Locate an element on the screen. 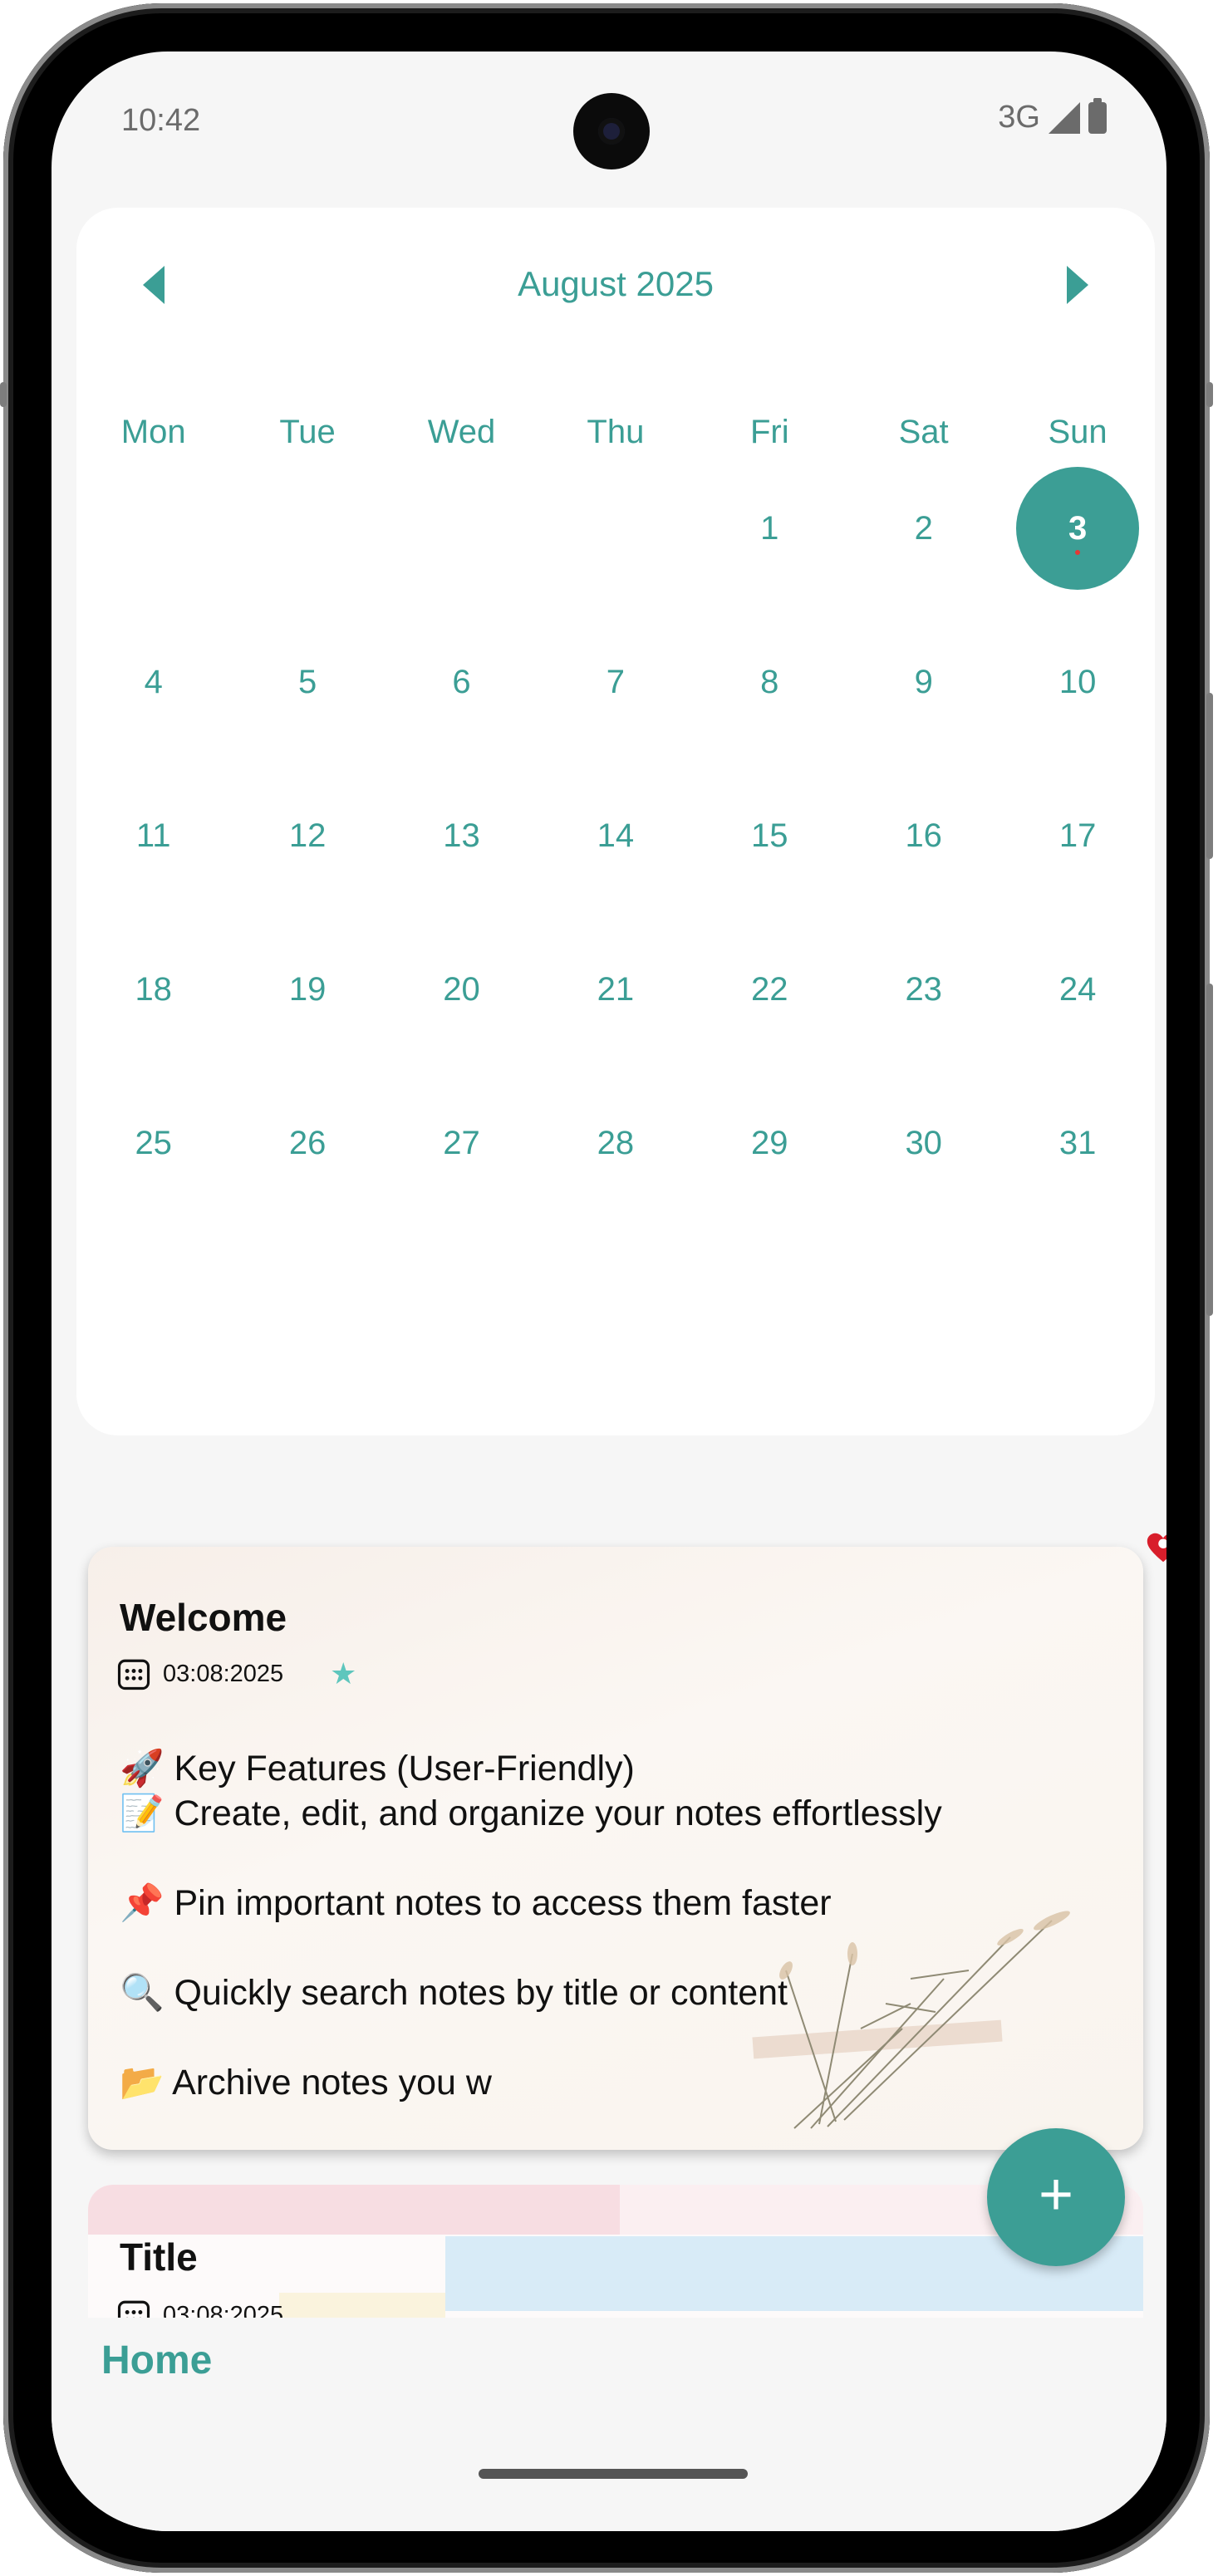  calendar-day: 13 is located at coordinates (461, 835).